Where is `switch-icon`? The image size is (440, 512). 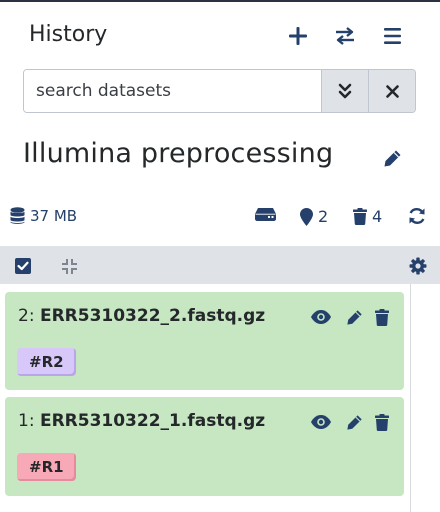 switch-icon is located at coordinates (345, 36).